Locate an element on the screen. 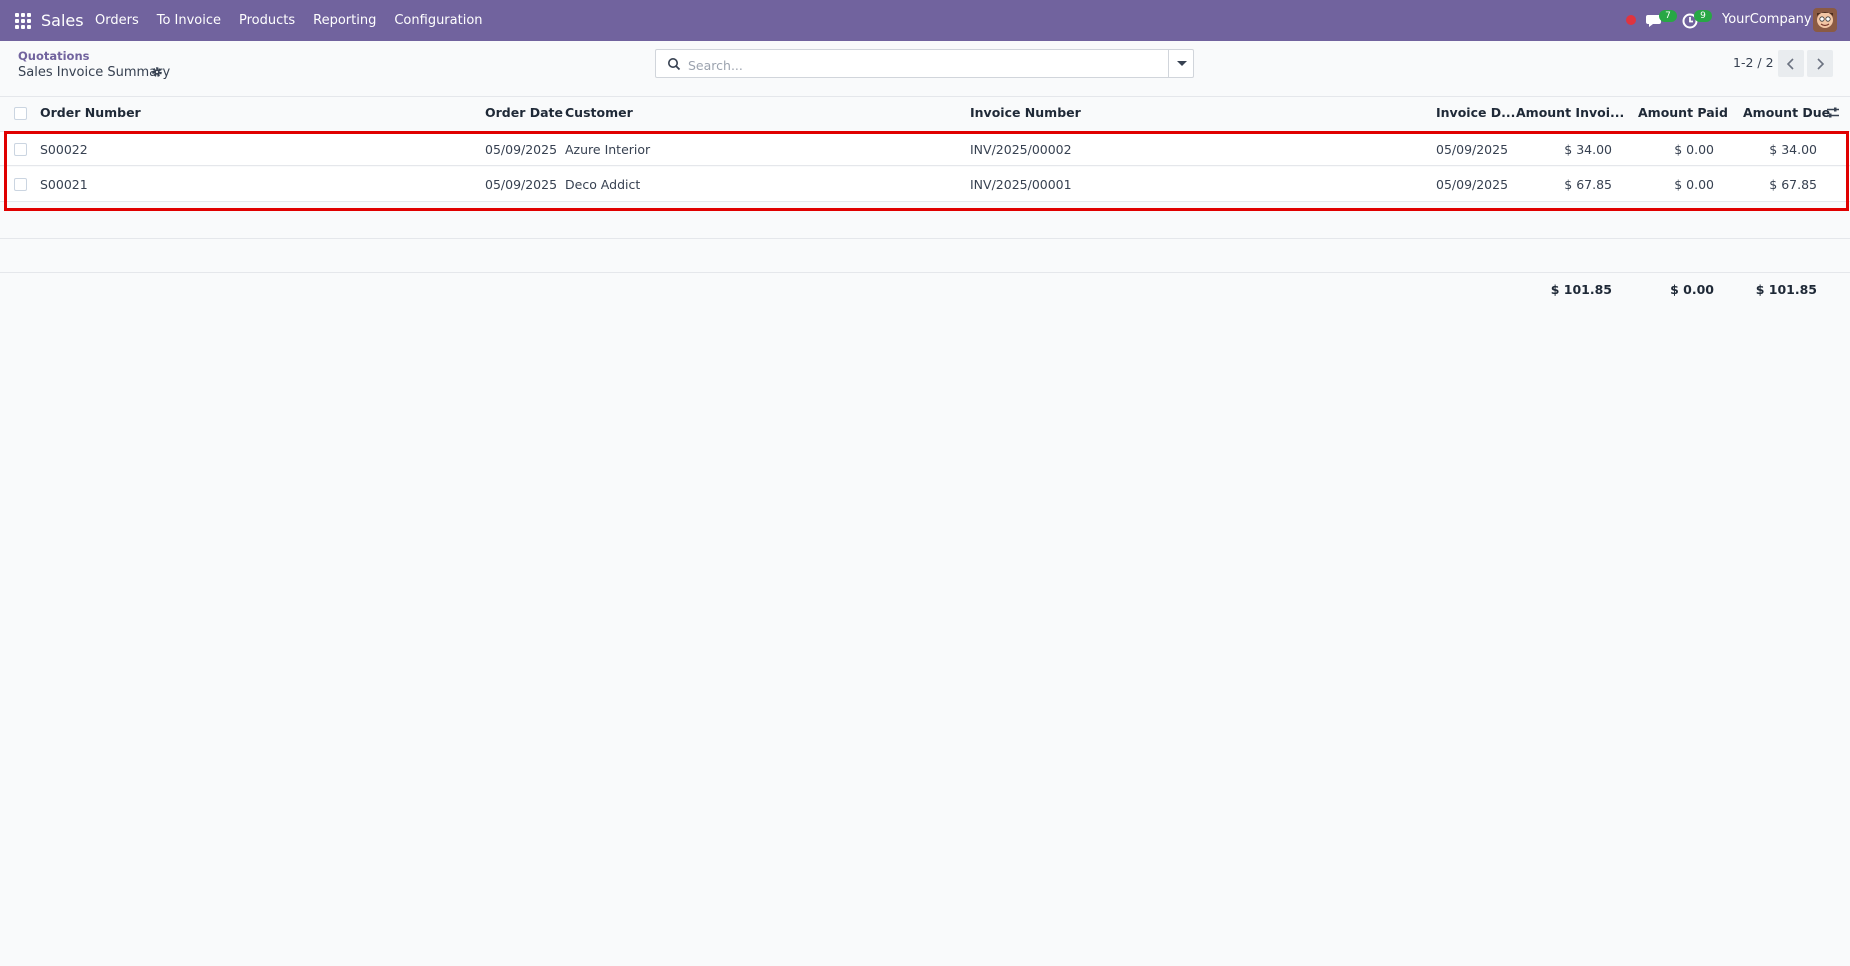 The height and width of the screenshot is (966, 1850). optional-columns-icon is located at coordinates (1833, 112).